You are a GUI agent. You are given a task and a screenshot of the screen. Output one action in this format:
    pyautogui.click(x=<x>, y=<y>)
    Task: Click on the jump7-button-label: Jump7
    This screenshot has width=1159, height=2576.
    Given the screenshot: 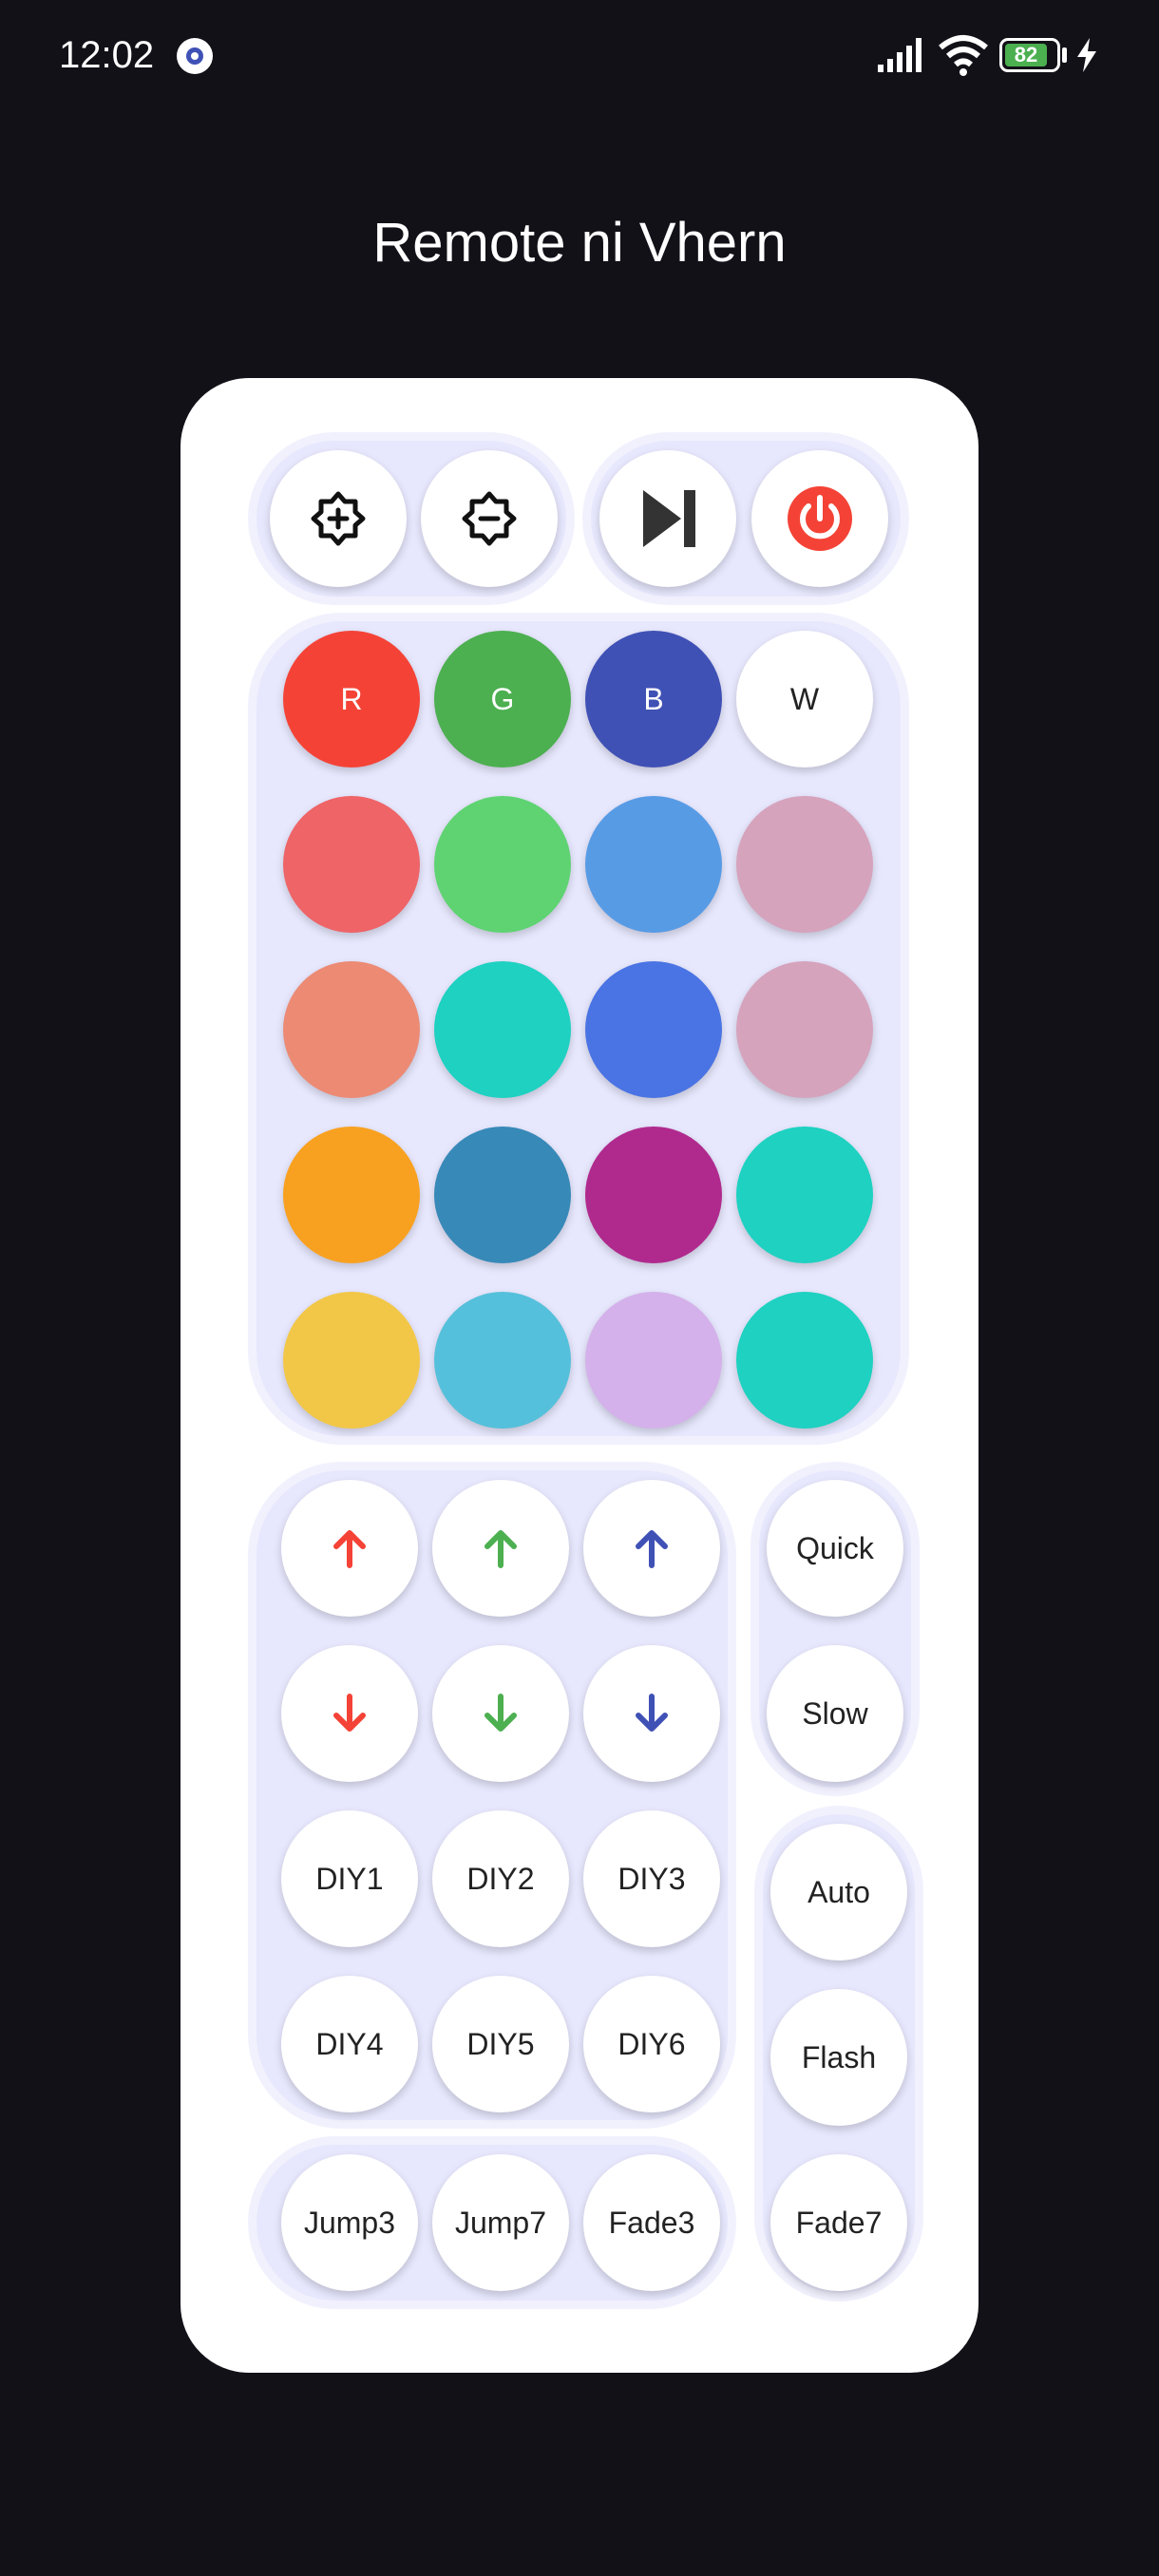 What is the action you would take?
    pyautogui.click(x=500, y=2222)
    